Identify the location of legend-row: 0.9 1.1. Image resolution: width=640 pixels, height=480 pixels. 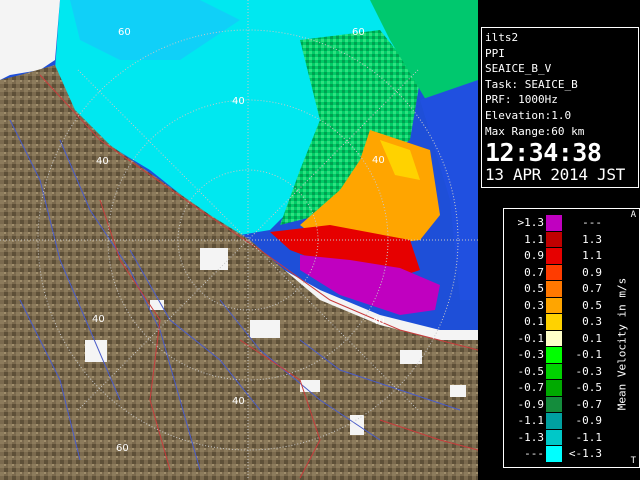
(571, 256).